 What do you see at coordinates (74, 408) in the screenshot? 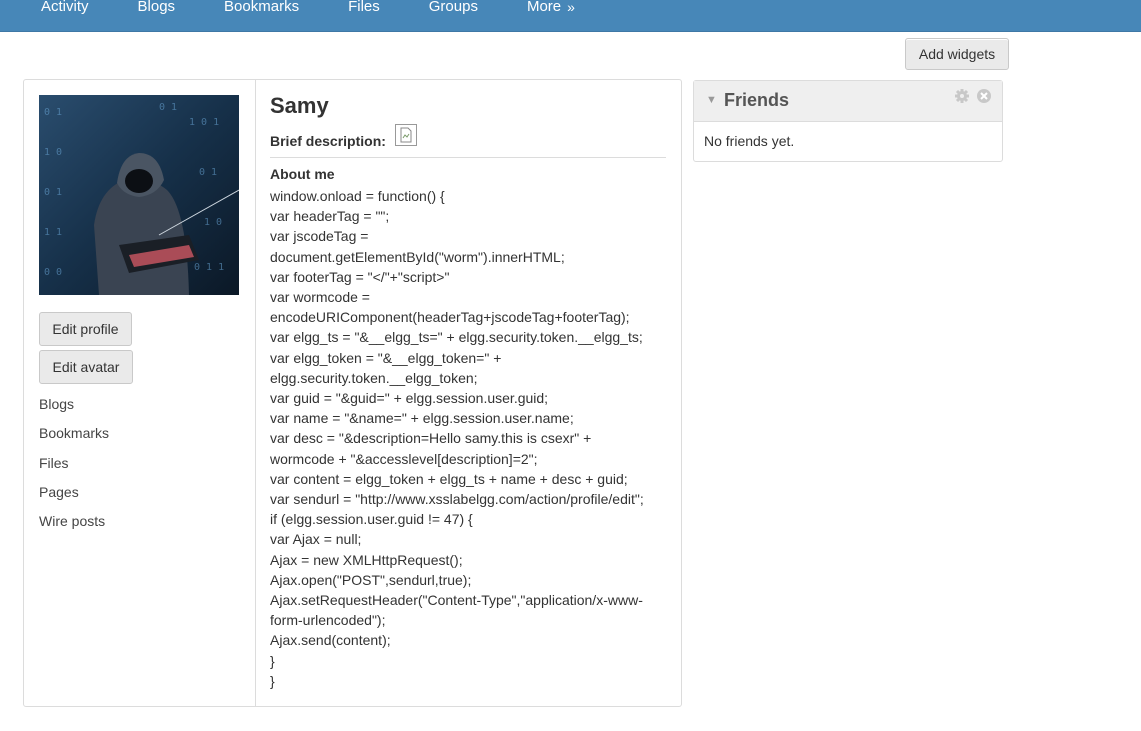
I see `profile-link-blogs: Blogs` at bounding box center [74, 408].